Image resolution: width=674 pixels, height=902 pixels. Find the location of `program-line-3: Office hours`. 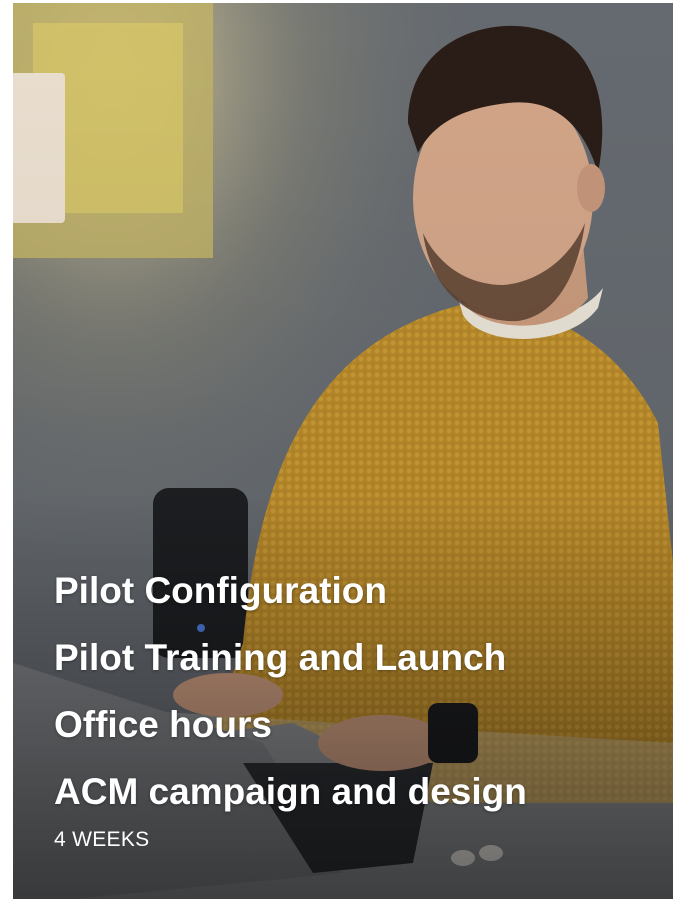

program-line-3: Office hours is located at coordinates (163, 724).